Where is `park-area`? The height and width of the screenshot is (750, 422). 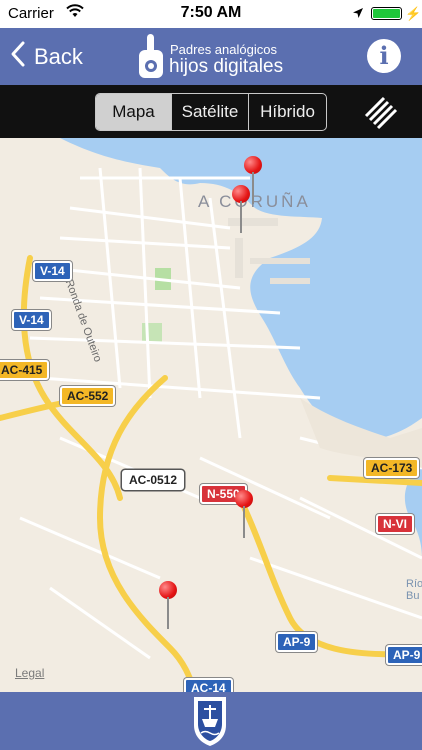 park-area is located at coordinates (152, 333).